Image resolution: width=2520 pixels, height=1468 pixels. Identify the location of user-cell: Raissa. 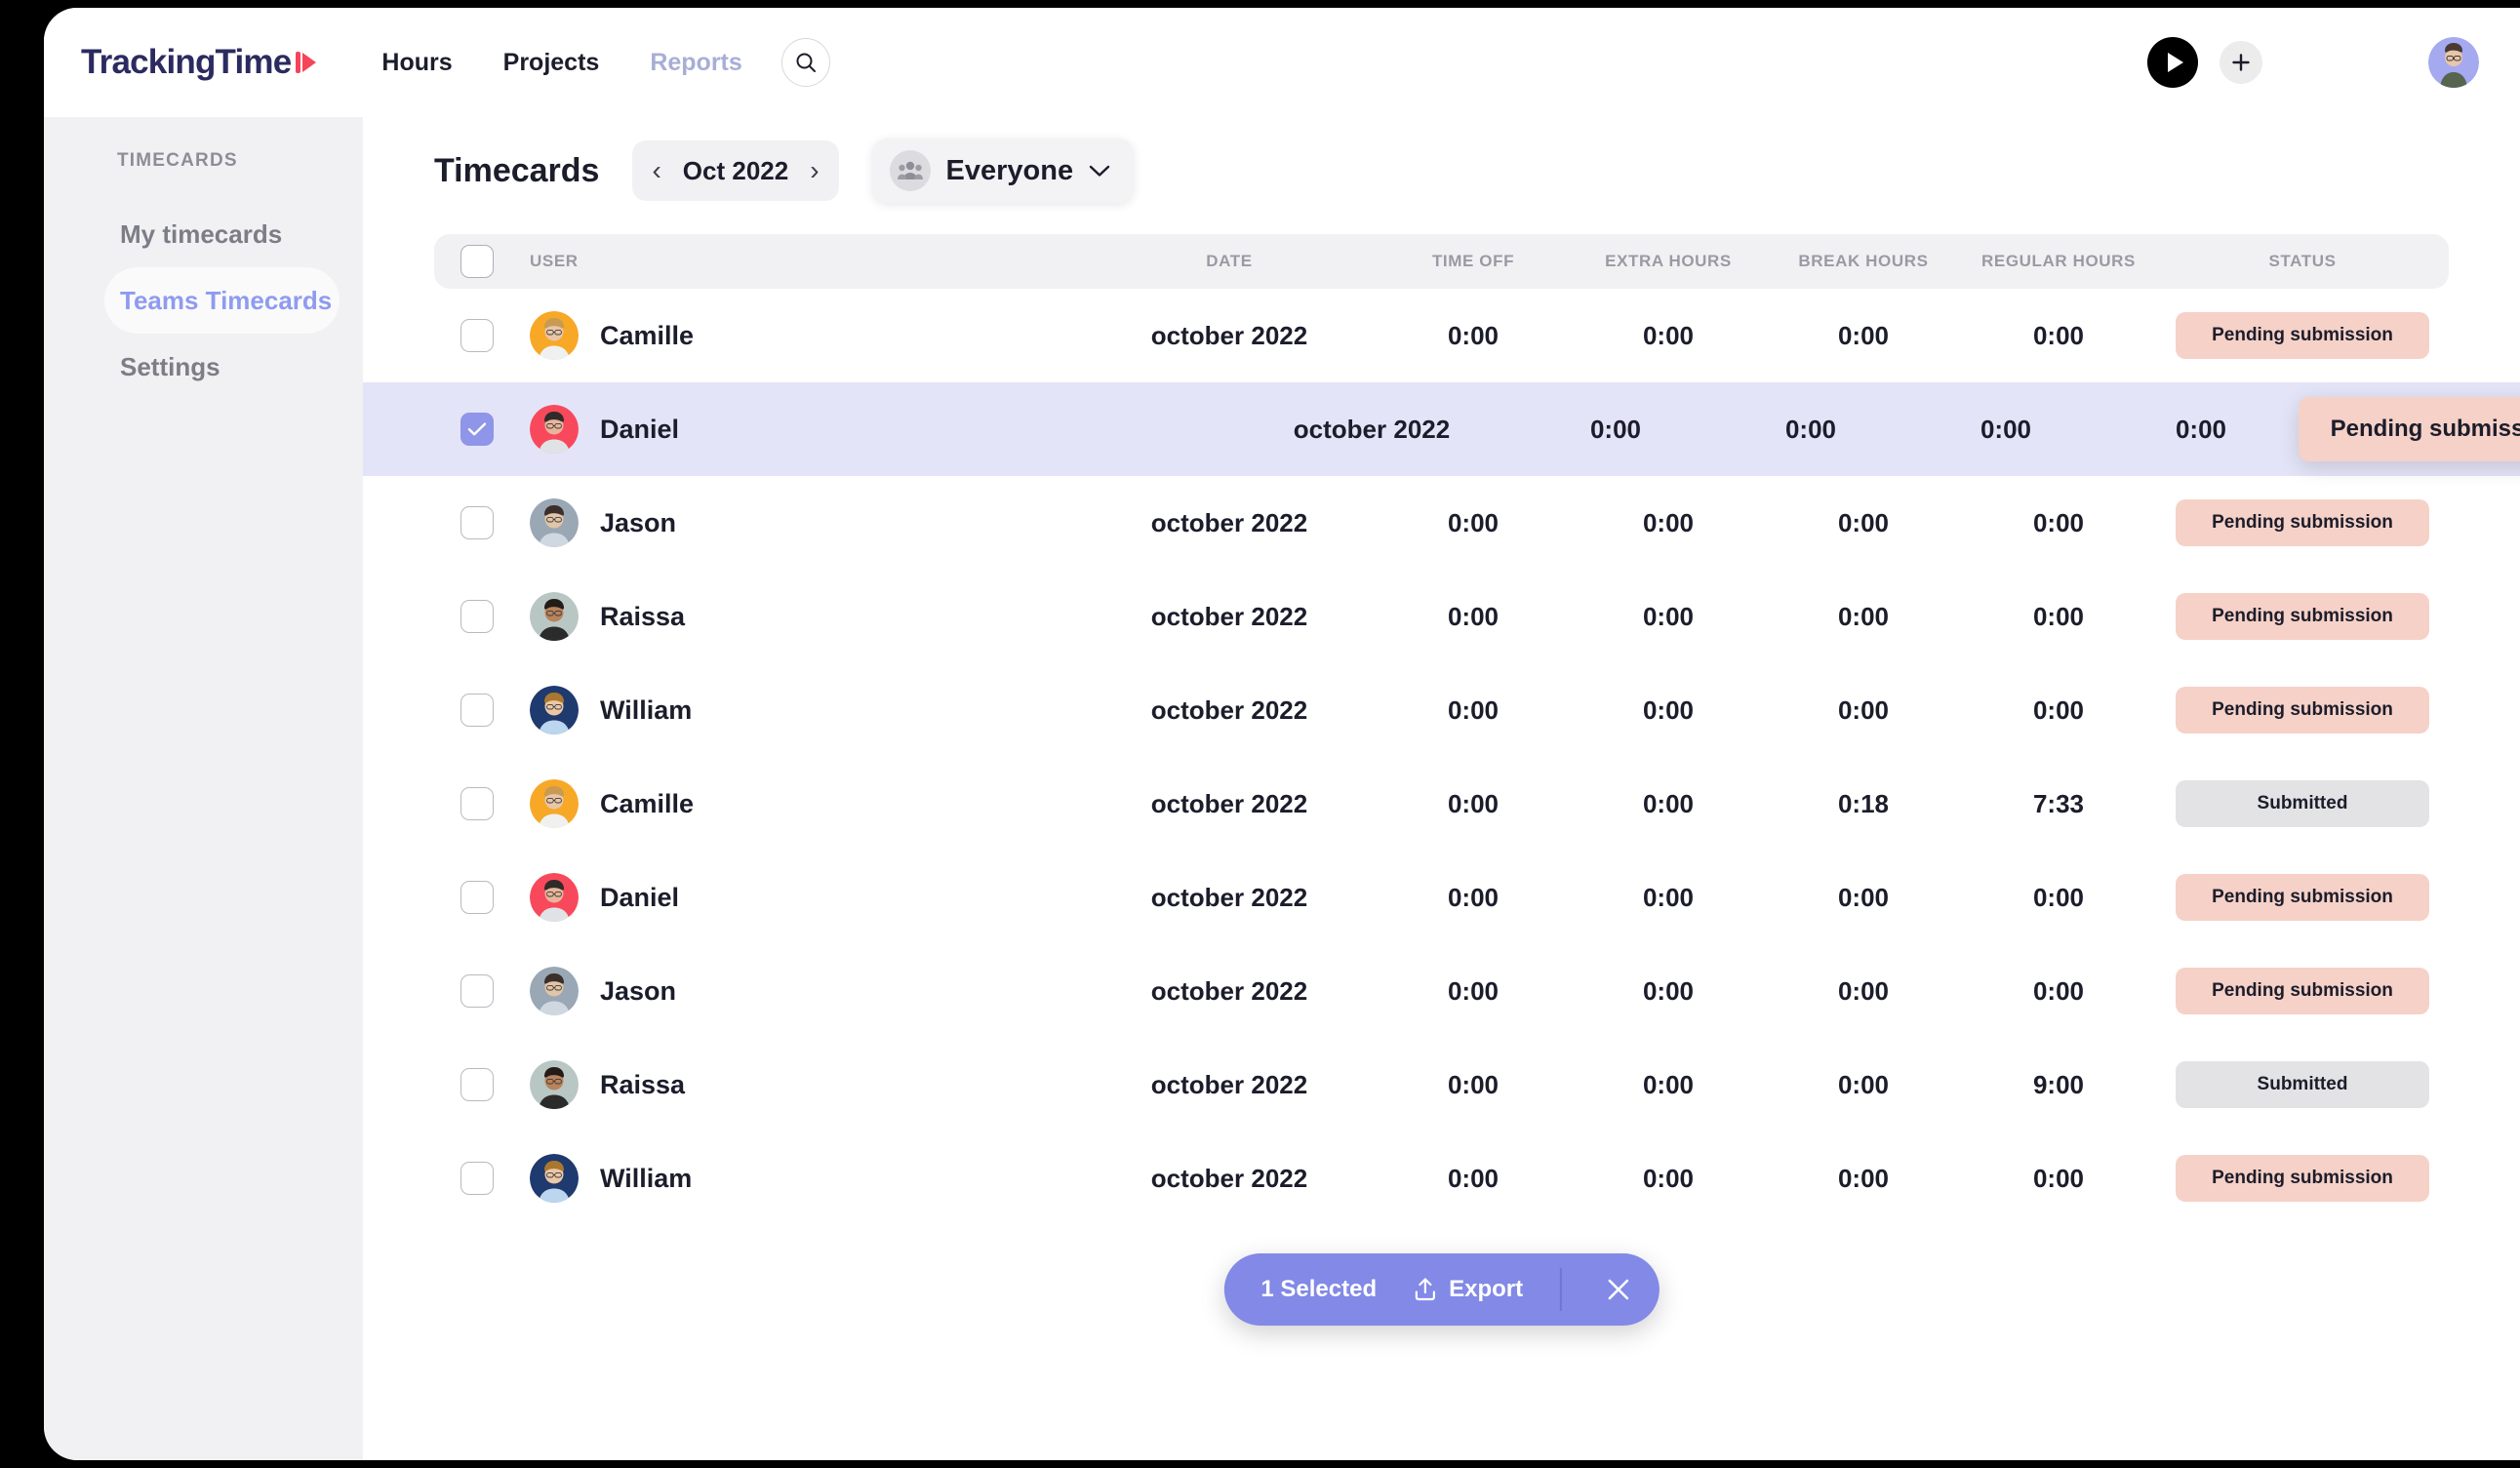
(801, 1084).